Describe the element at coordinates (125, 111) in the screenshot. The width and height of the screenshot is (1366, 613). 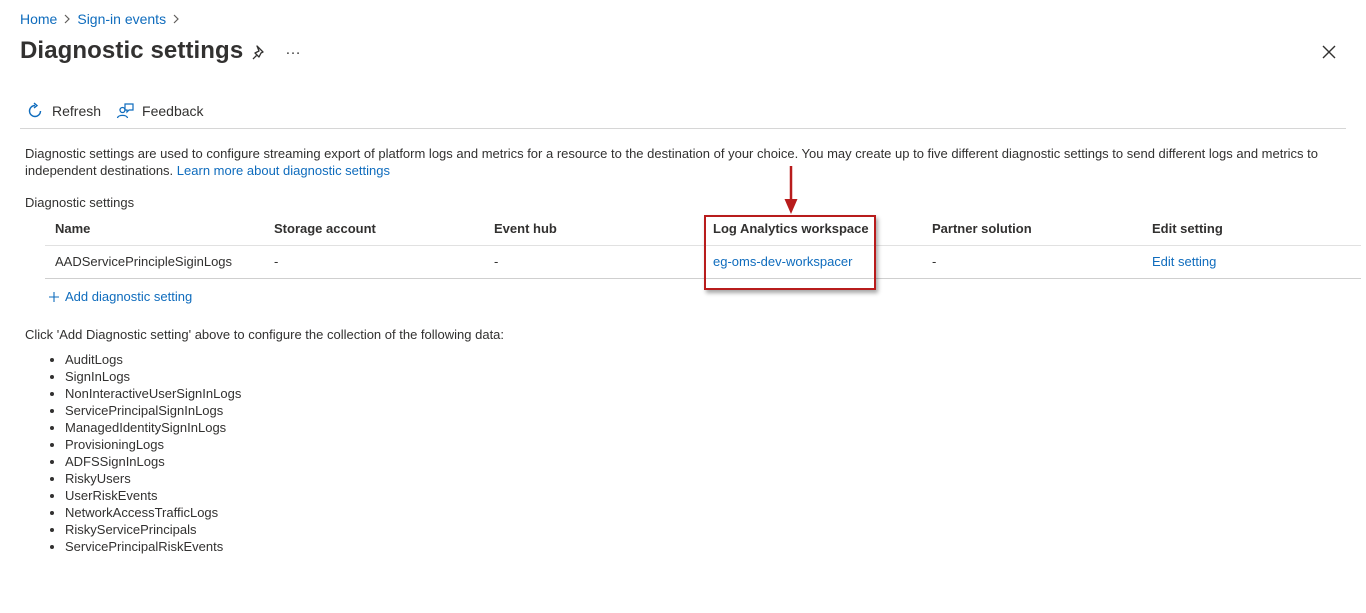
I see `feedback-icon` at that location.